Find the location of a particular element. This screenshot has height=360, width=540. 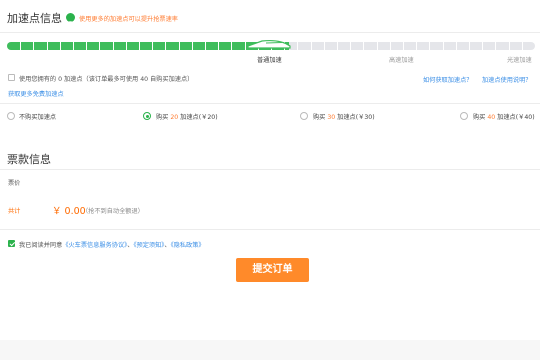

hint-icon: ? is located at coordinates (70, 20).